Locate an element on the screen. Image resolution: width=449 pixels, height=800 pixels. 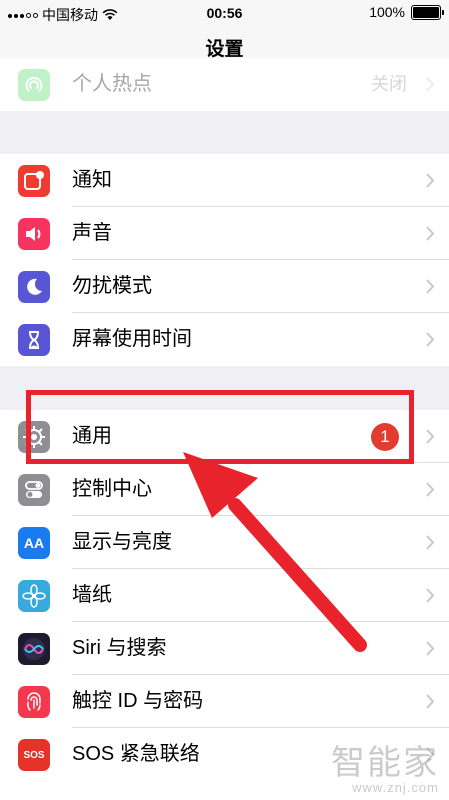
toggle-icon is located at coordinates (34, 490).